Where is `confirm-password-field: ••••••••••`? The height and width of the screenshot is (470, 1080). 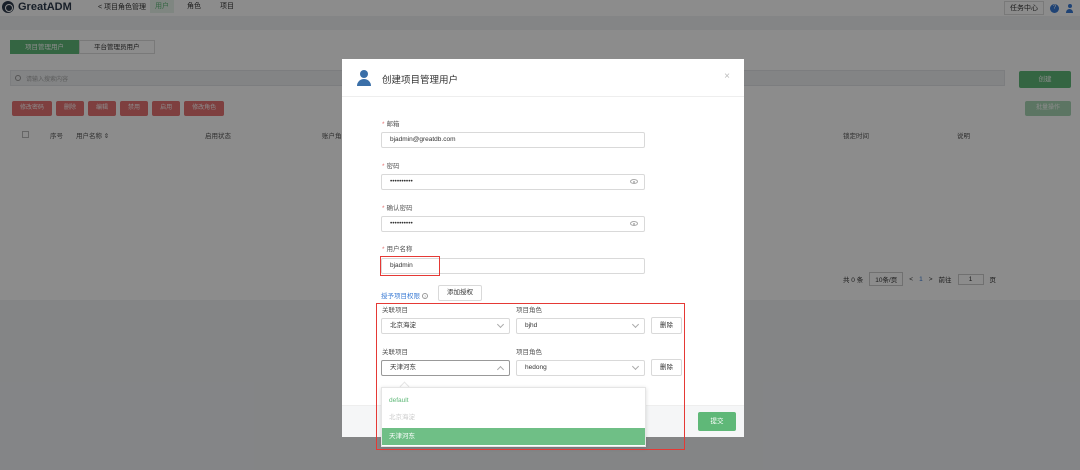 confirm-password-field: •••••••••• is located at coordinates (513, 224).